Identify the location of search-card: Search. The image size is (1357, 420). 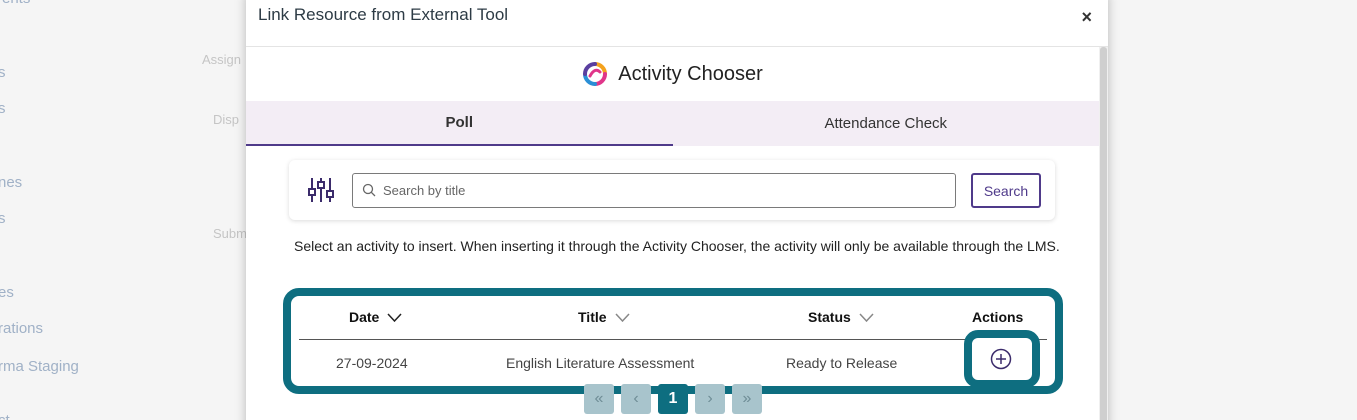
(672, 190).